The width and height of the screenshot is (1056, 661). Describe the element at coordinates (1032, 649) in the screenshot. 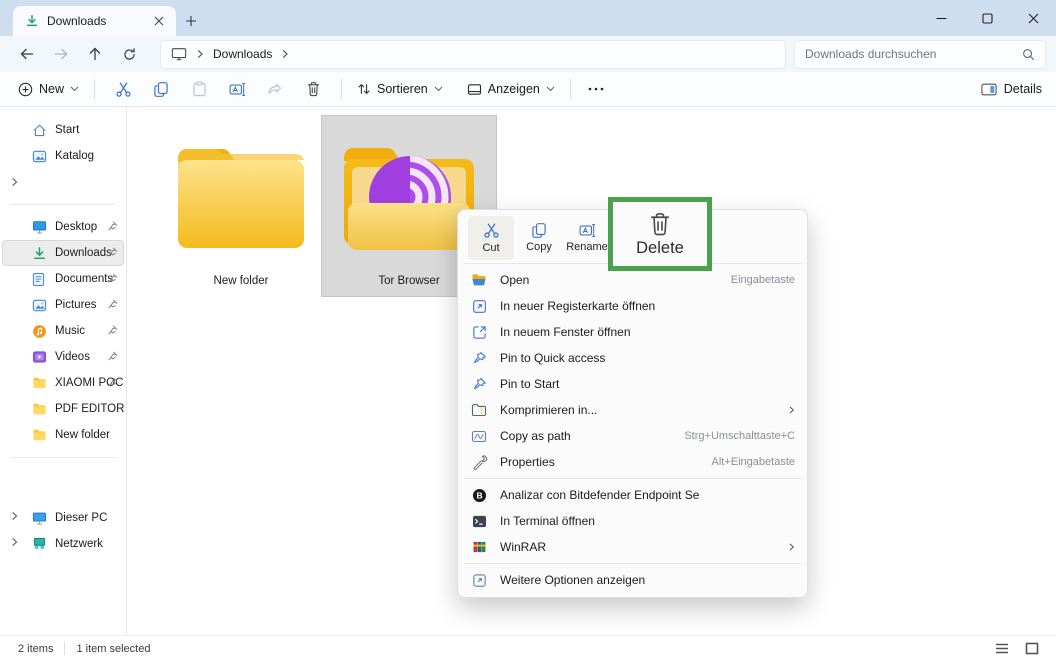

I see `thumbnail-view-icon` at that location.